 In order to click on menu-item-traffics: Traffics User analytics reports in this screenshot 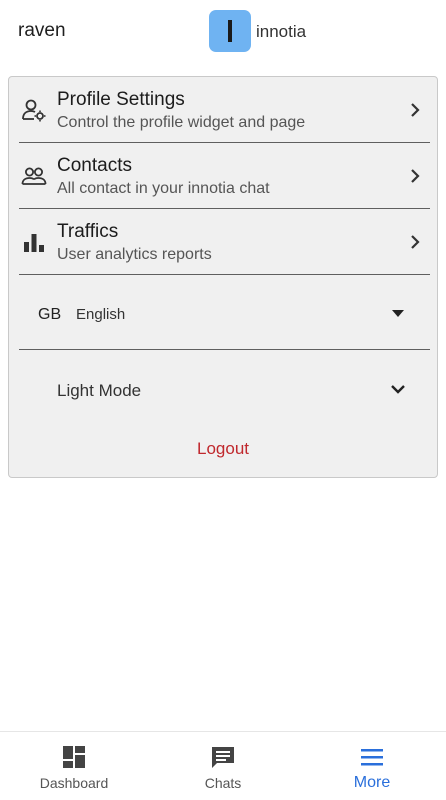, I will do `click(224, 242)`.